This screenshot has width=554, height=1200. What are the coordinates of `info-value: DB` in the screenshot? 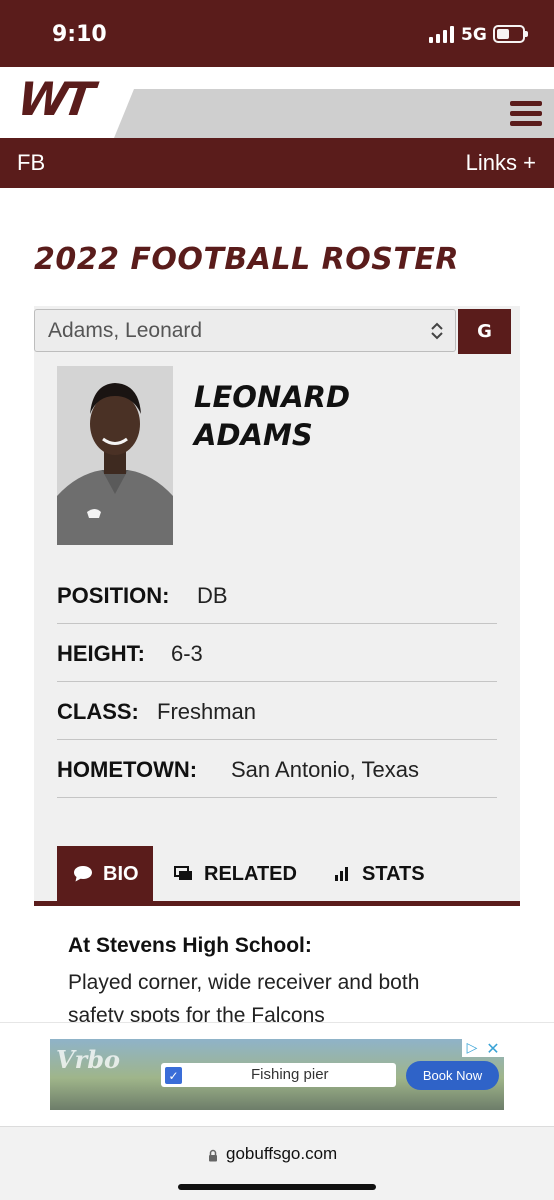 It's located at (212, 595).